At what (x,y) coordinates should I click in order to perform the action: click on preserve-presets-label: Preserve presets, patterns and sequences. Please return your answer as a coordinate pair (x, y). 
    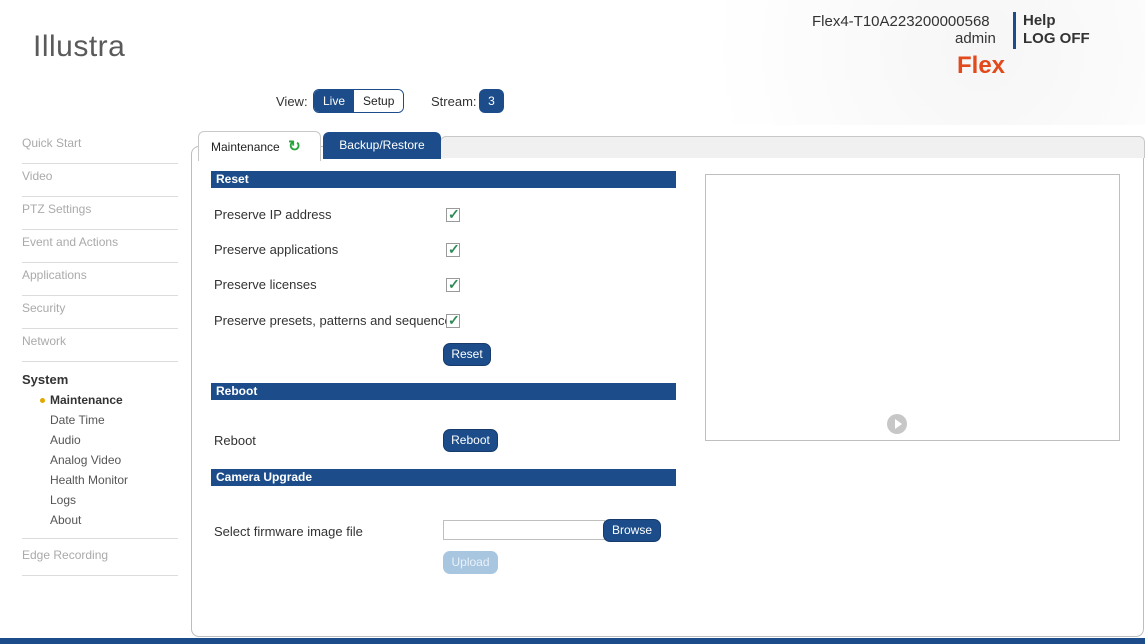
    Looking at the image, I should click on (336, 320).